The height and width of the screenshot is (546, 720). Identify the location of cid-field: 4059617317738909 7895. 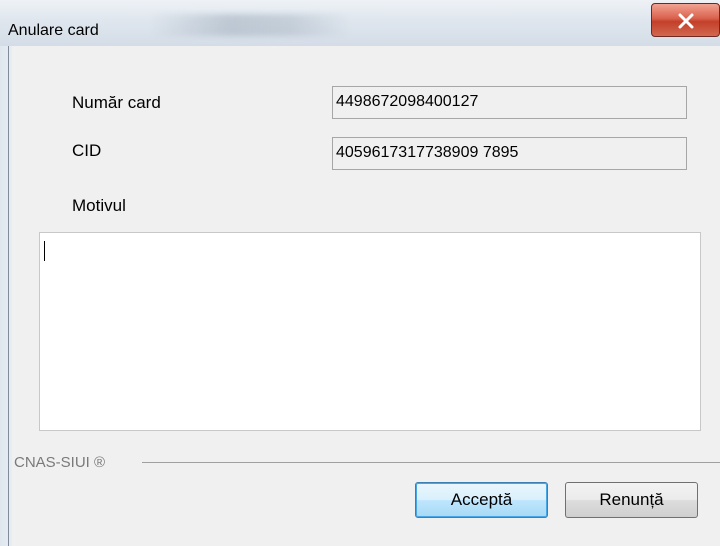
(509, 153).